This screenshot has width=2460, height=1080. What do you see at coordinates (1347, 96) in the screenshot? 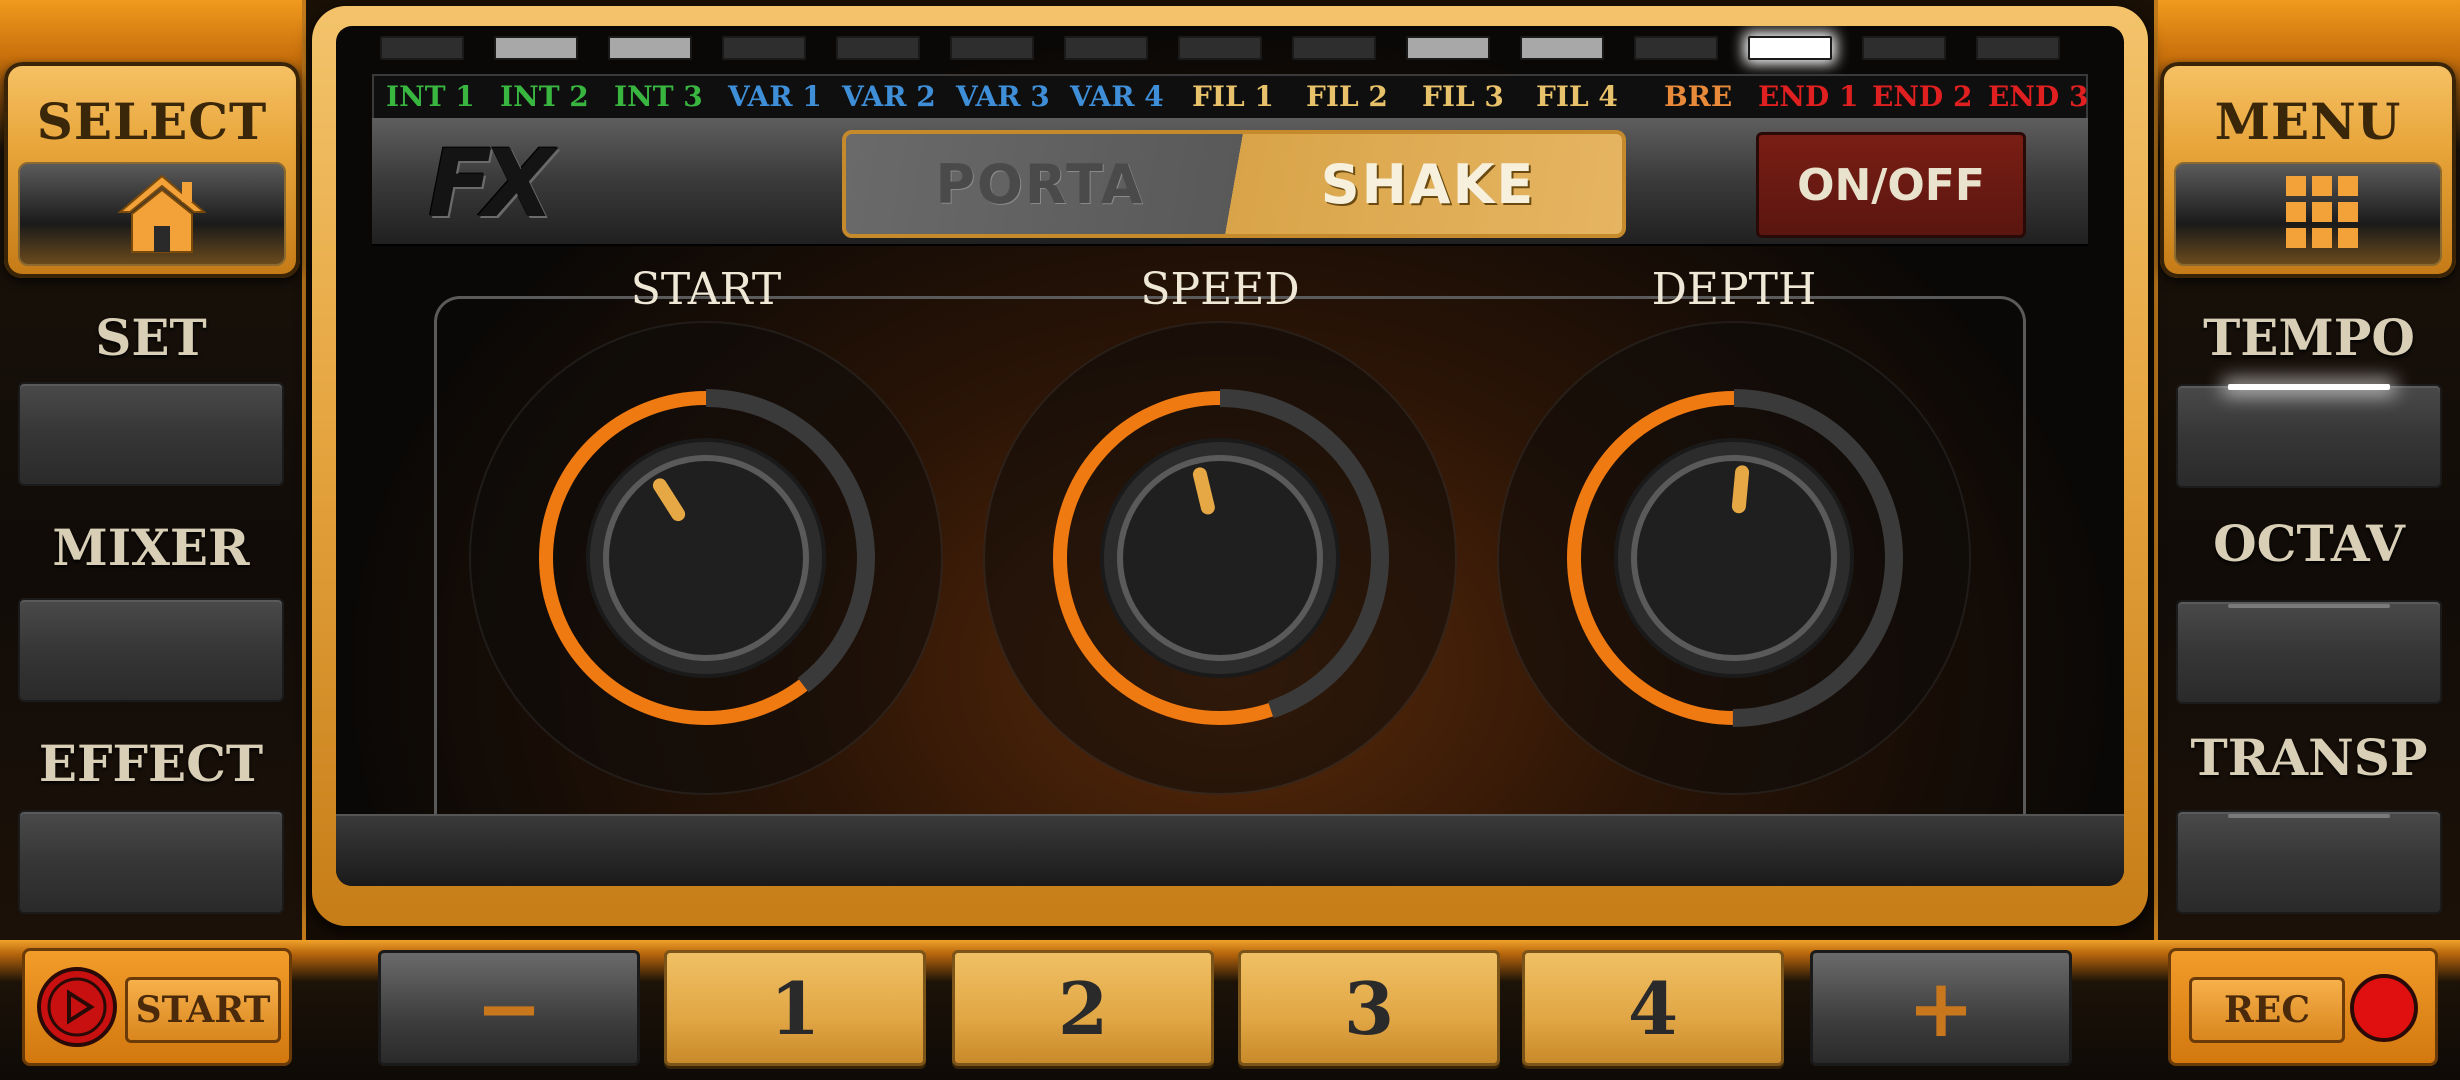
I see `pattern-label-fil2: FIL 2` at bounding box center [1347, 96].